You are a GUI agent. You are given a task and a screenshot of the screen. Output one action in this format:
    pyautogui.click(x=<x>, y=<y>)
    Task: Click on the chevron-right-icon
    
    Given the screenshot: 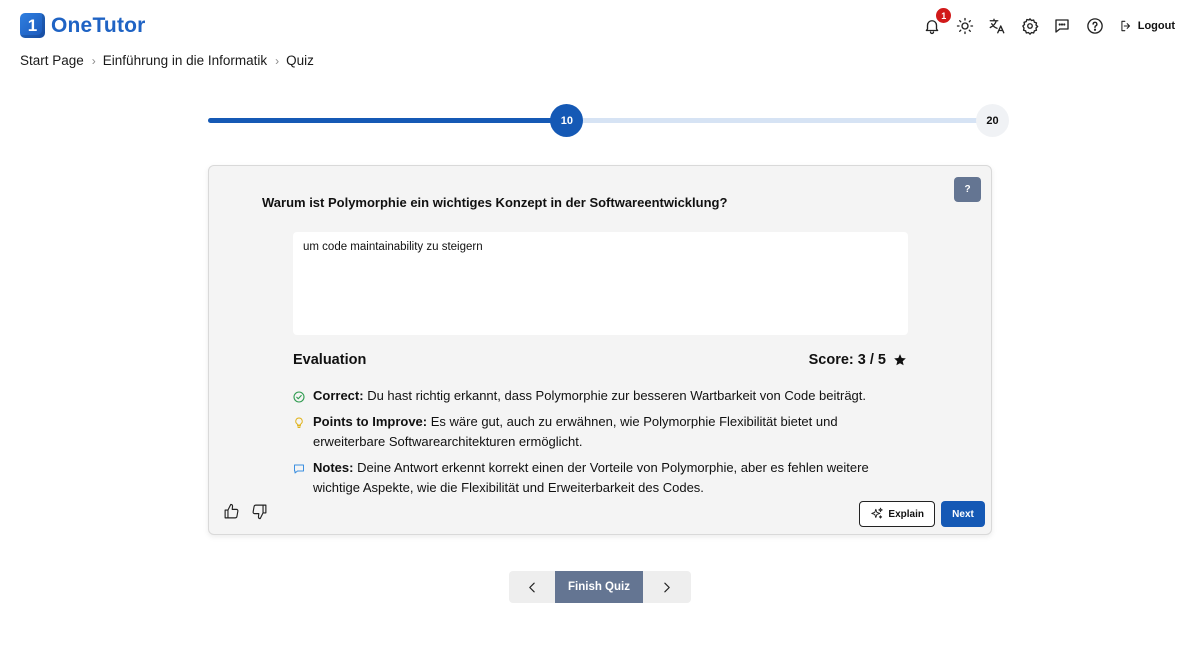 What is the action you would take?
    pyautogui.click(x=666, y=587)
    